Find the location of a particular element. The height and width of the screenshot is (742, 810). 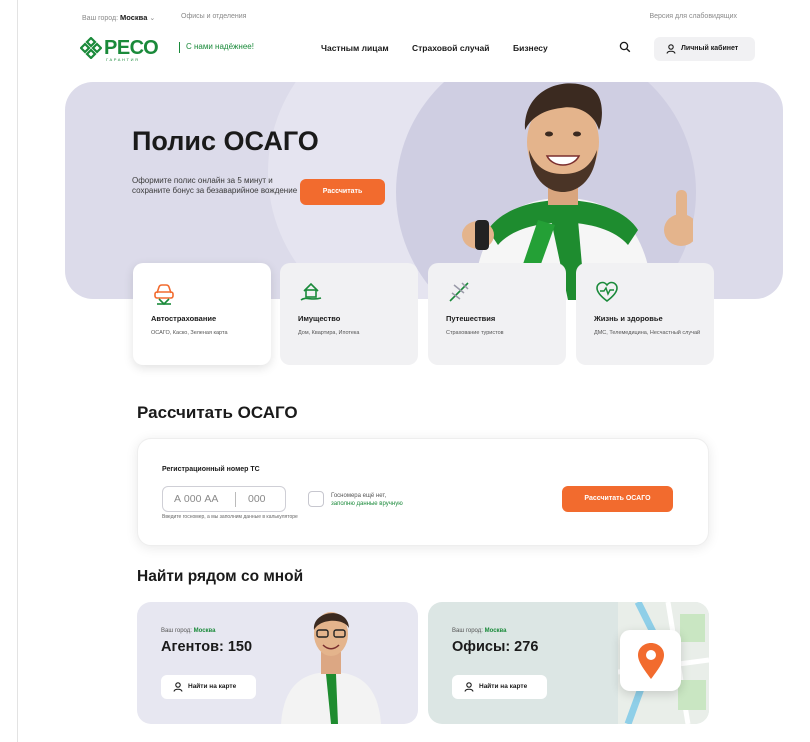

logo: РЕСО ГАРАНТИЯ is located at coordinates (130, 49).